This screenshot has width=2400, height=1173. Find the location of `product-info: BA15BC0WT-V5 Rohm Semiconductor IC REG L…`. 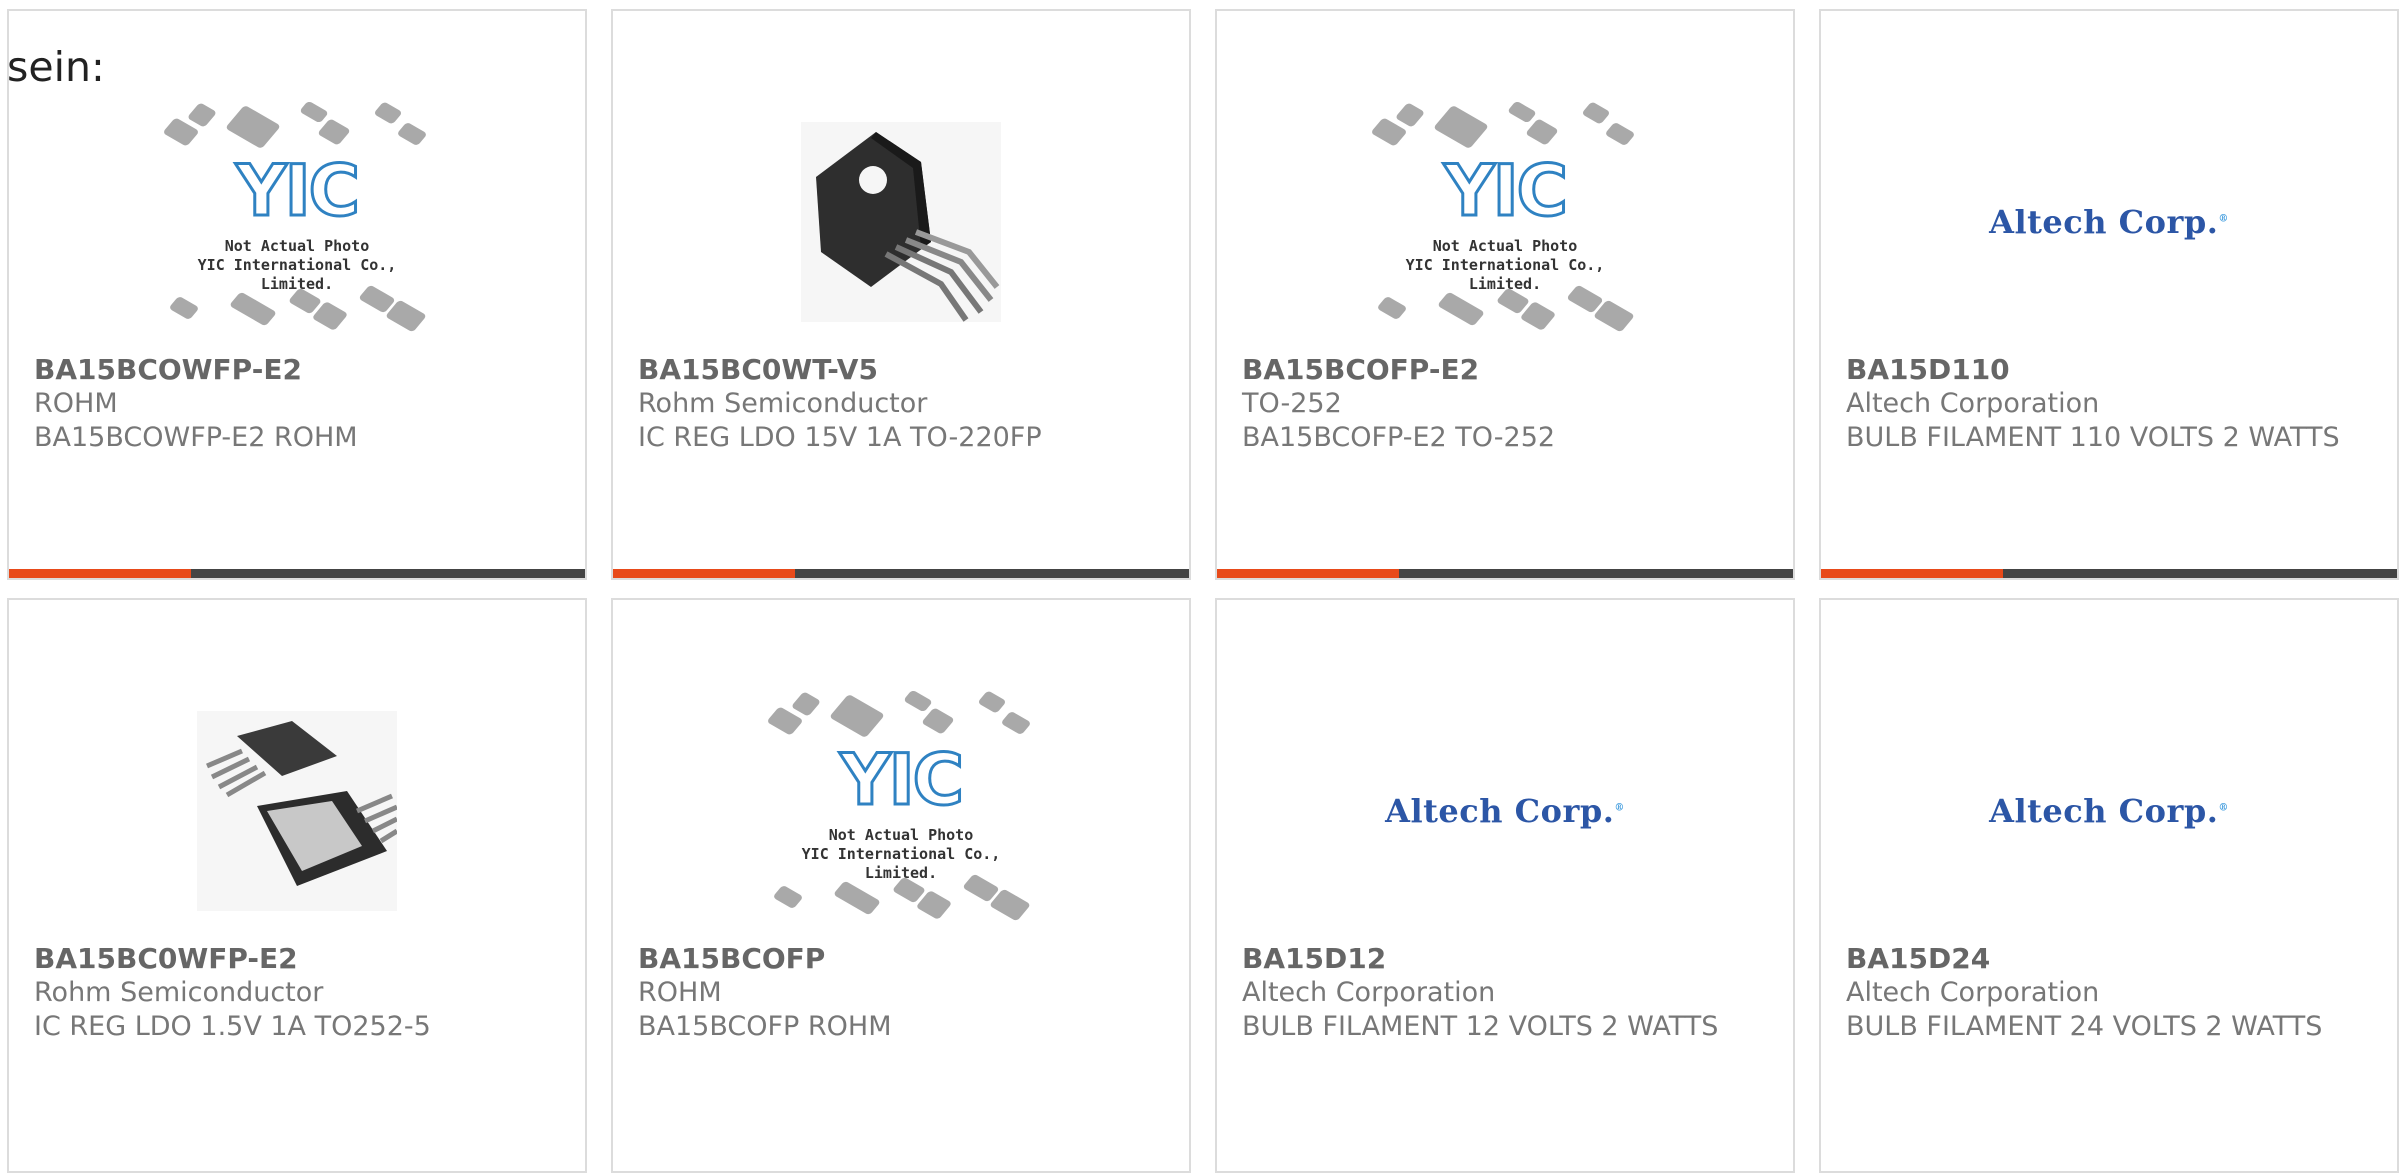

product-info: BA15BC0WT-V5 Rohm Semiconductor IC REG L… is located at coordinates (898, 404).